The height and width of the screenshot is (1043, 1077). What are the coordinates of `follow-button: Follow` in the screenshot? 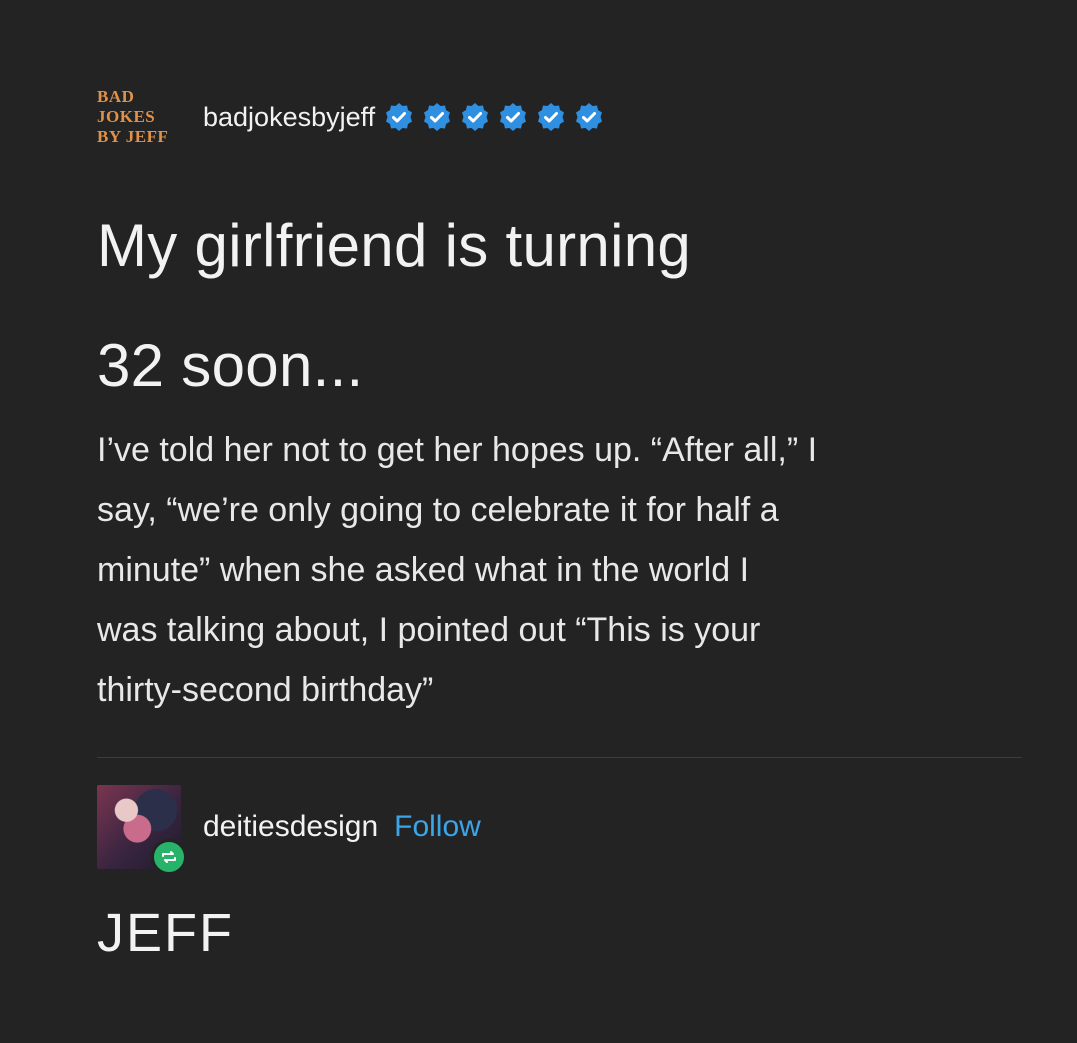 It's located at (437, 827).